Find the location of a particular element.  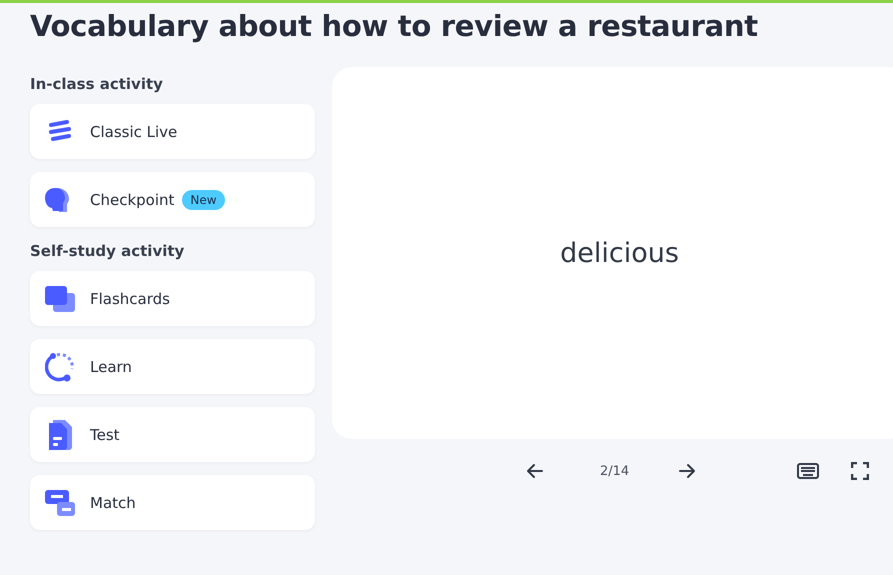

document-icon is located at coordinates (60, 435).